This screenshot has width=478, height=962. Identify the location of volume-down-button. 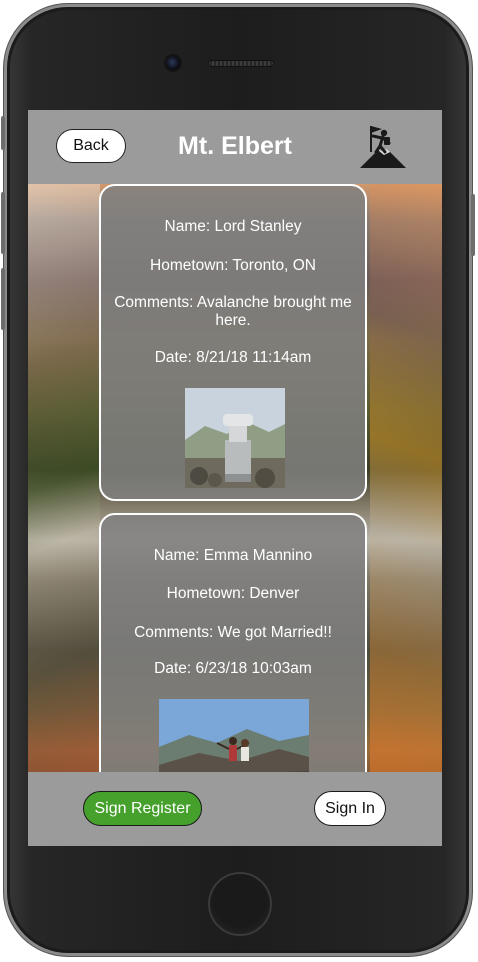
(3, 299).